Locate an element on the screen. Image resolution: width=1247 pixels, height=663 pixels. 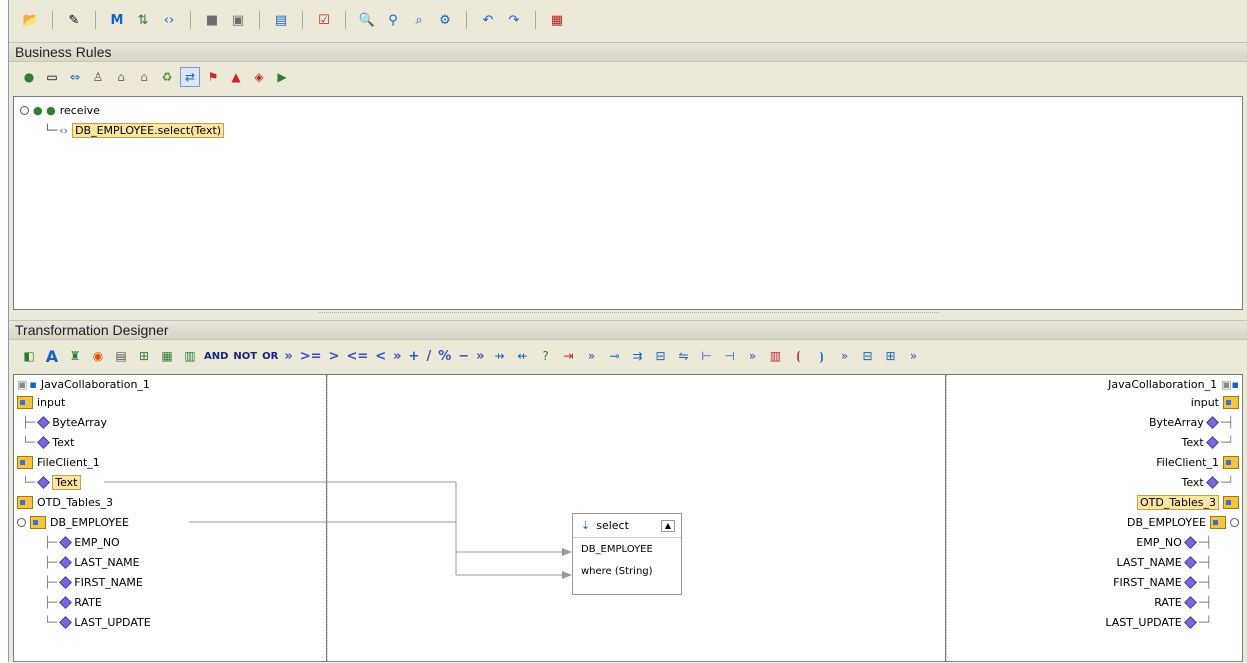
length-icon: ⊟ is located at coordinates (661, 356).